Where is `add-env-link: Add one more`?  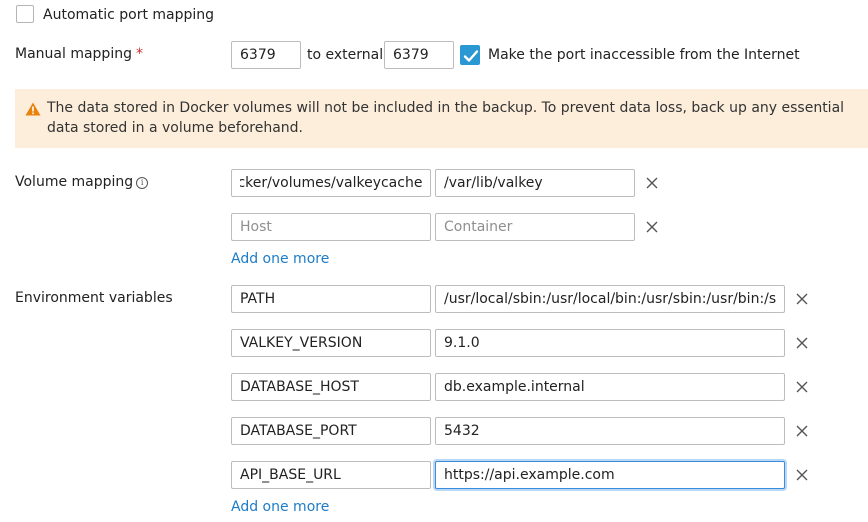 add-env-link: Add one more is located at coordinates (280, 507).